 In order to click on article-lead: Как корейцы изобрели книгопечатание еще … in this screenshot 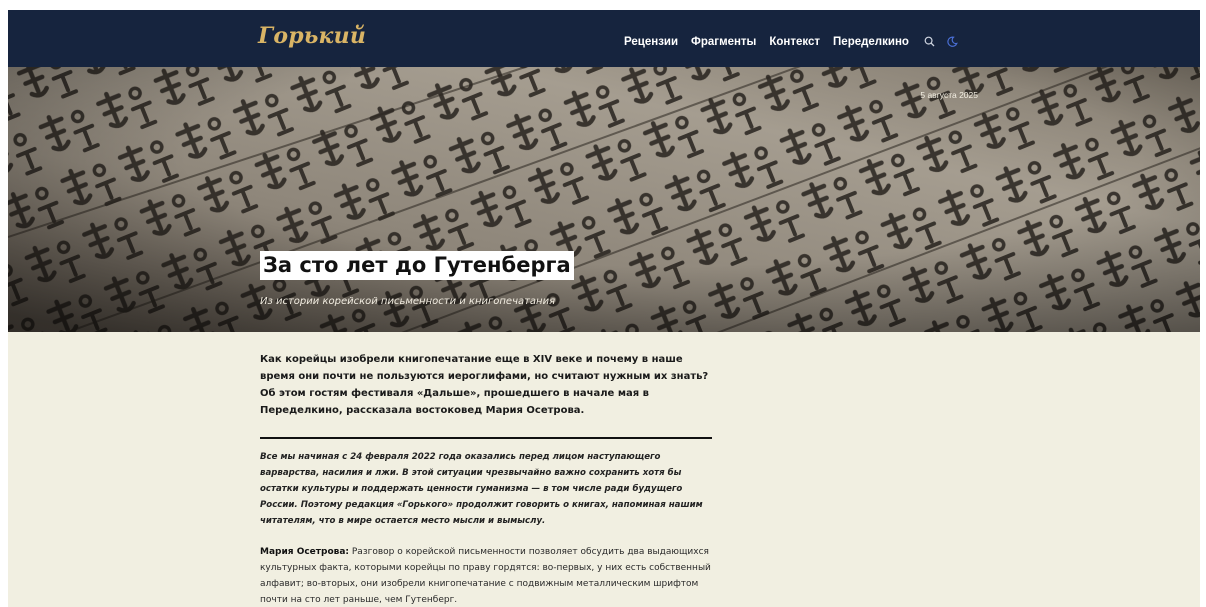, I will do `click(484, 385)`.